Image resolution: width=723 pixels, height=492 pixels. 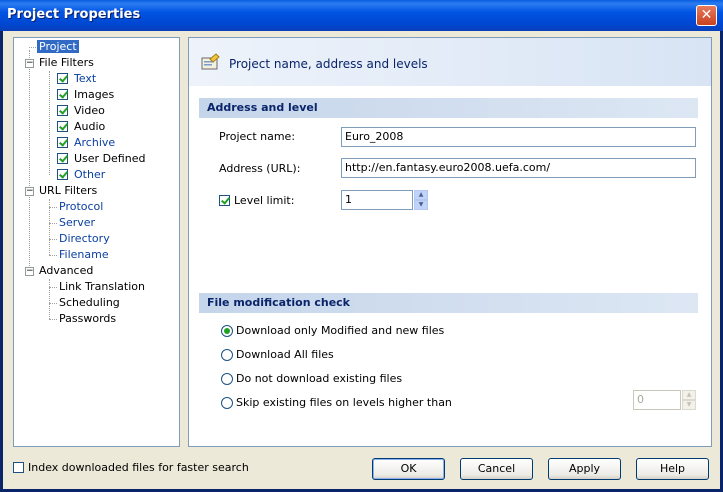 I want to click on tree-item-label: Images, so click(x=94, y=94).